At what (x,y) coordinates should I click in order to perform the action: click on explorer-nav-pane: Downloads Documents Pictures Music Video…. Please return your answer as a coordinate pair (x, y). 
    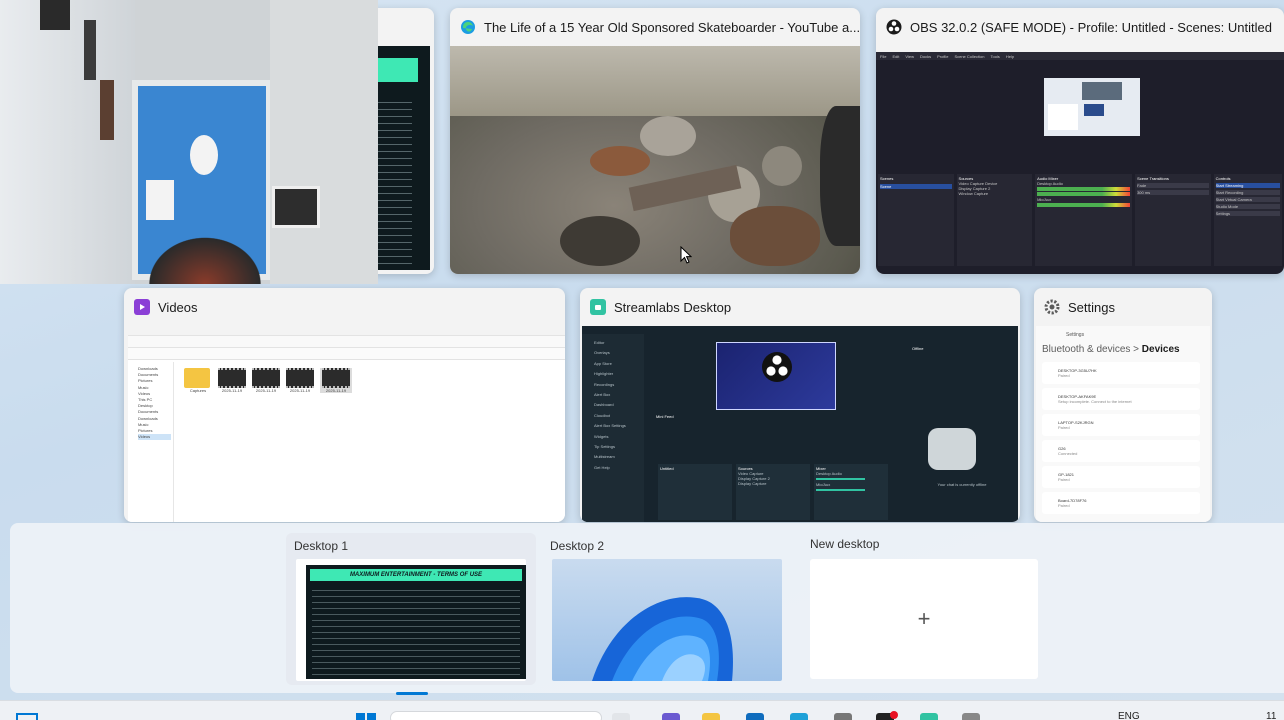
    Looking at the image, I should click on (151, 442).